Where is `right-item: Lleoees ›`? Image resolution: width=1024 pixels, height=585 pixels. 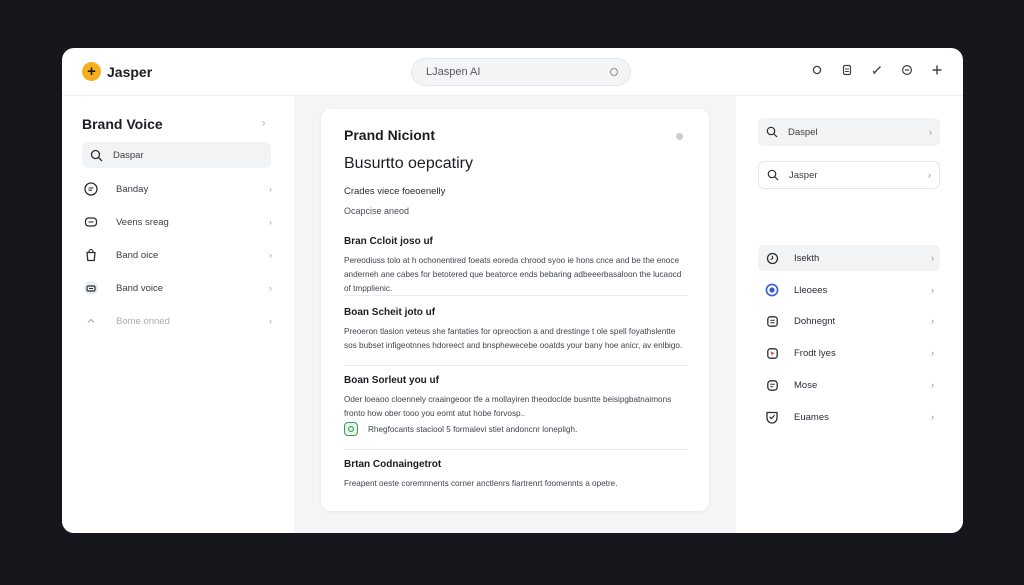 right-item: Lleoees › is located at coordinates (849, 290).